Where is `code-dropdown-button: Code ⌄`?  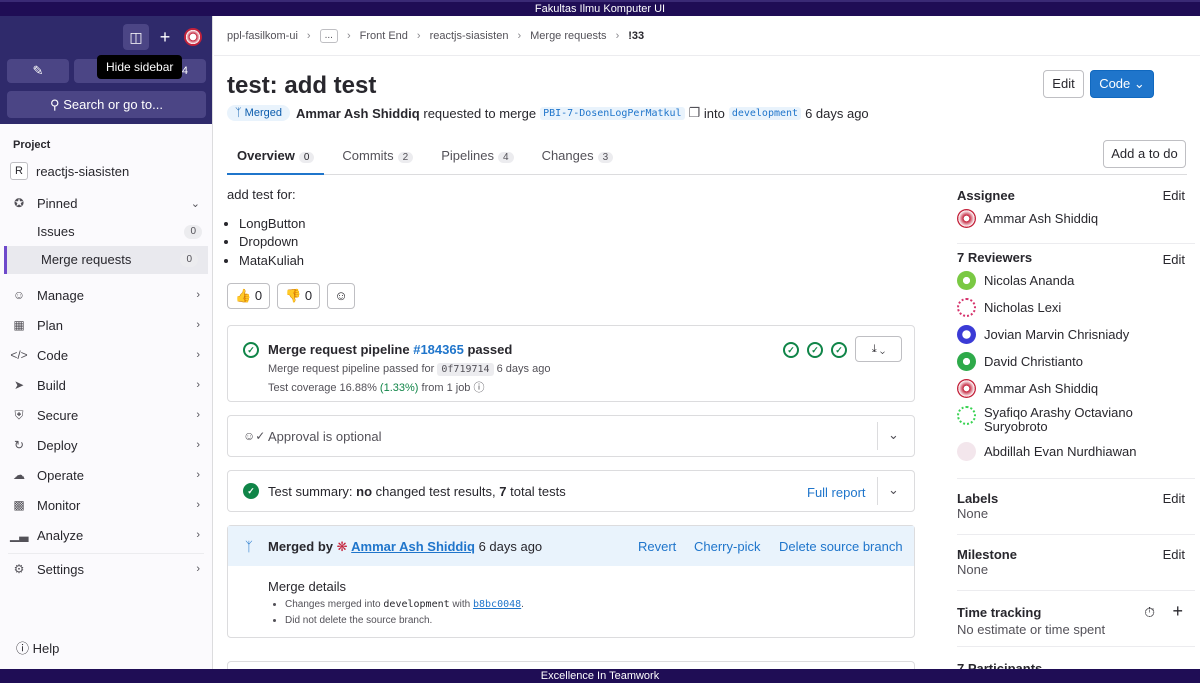
code-dropdown-button: Code ⌄ is located at coordinates (1122, 84).